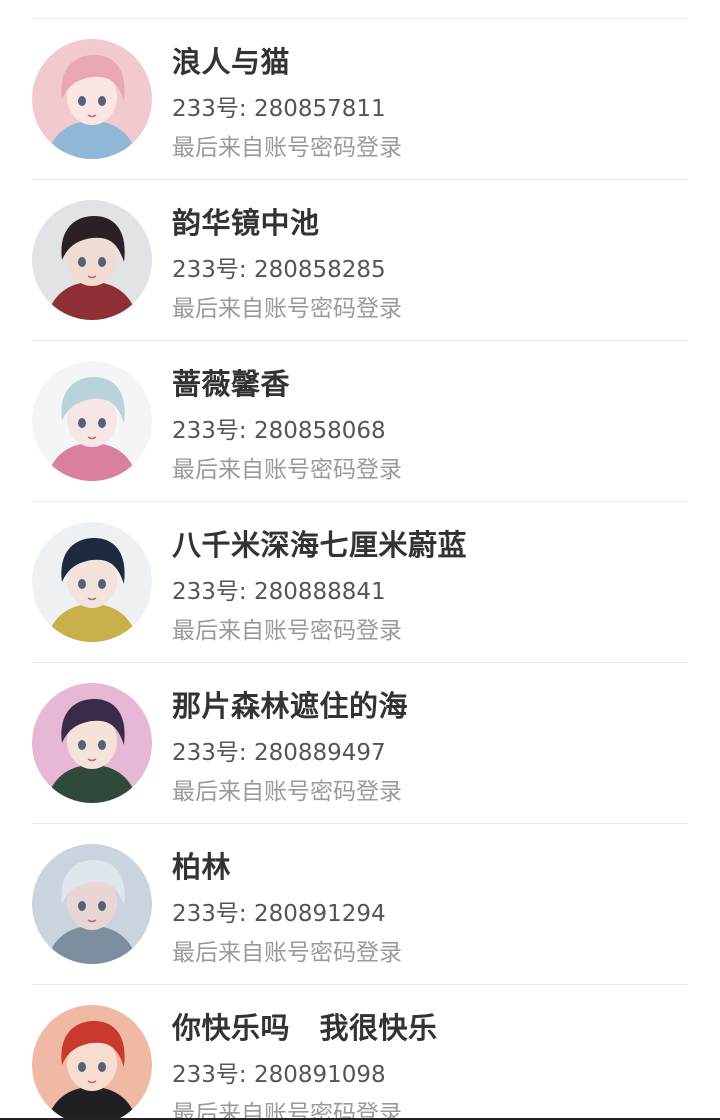 The image size is (720, 1120). I want to click on account-uid: 233号: 280858285, so click(279, 267).